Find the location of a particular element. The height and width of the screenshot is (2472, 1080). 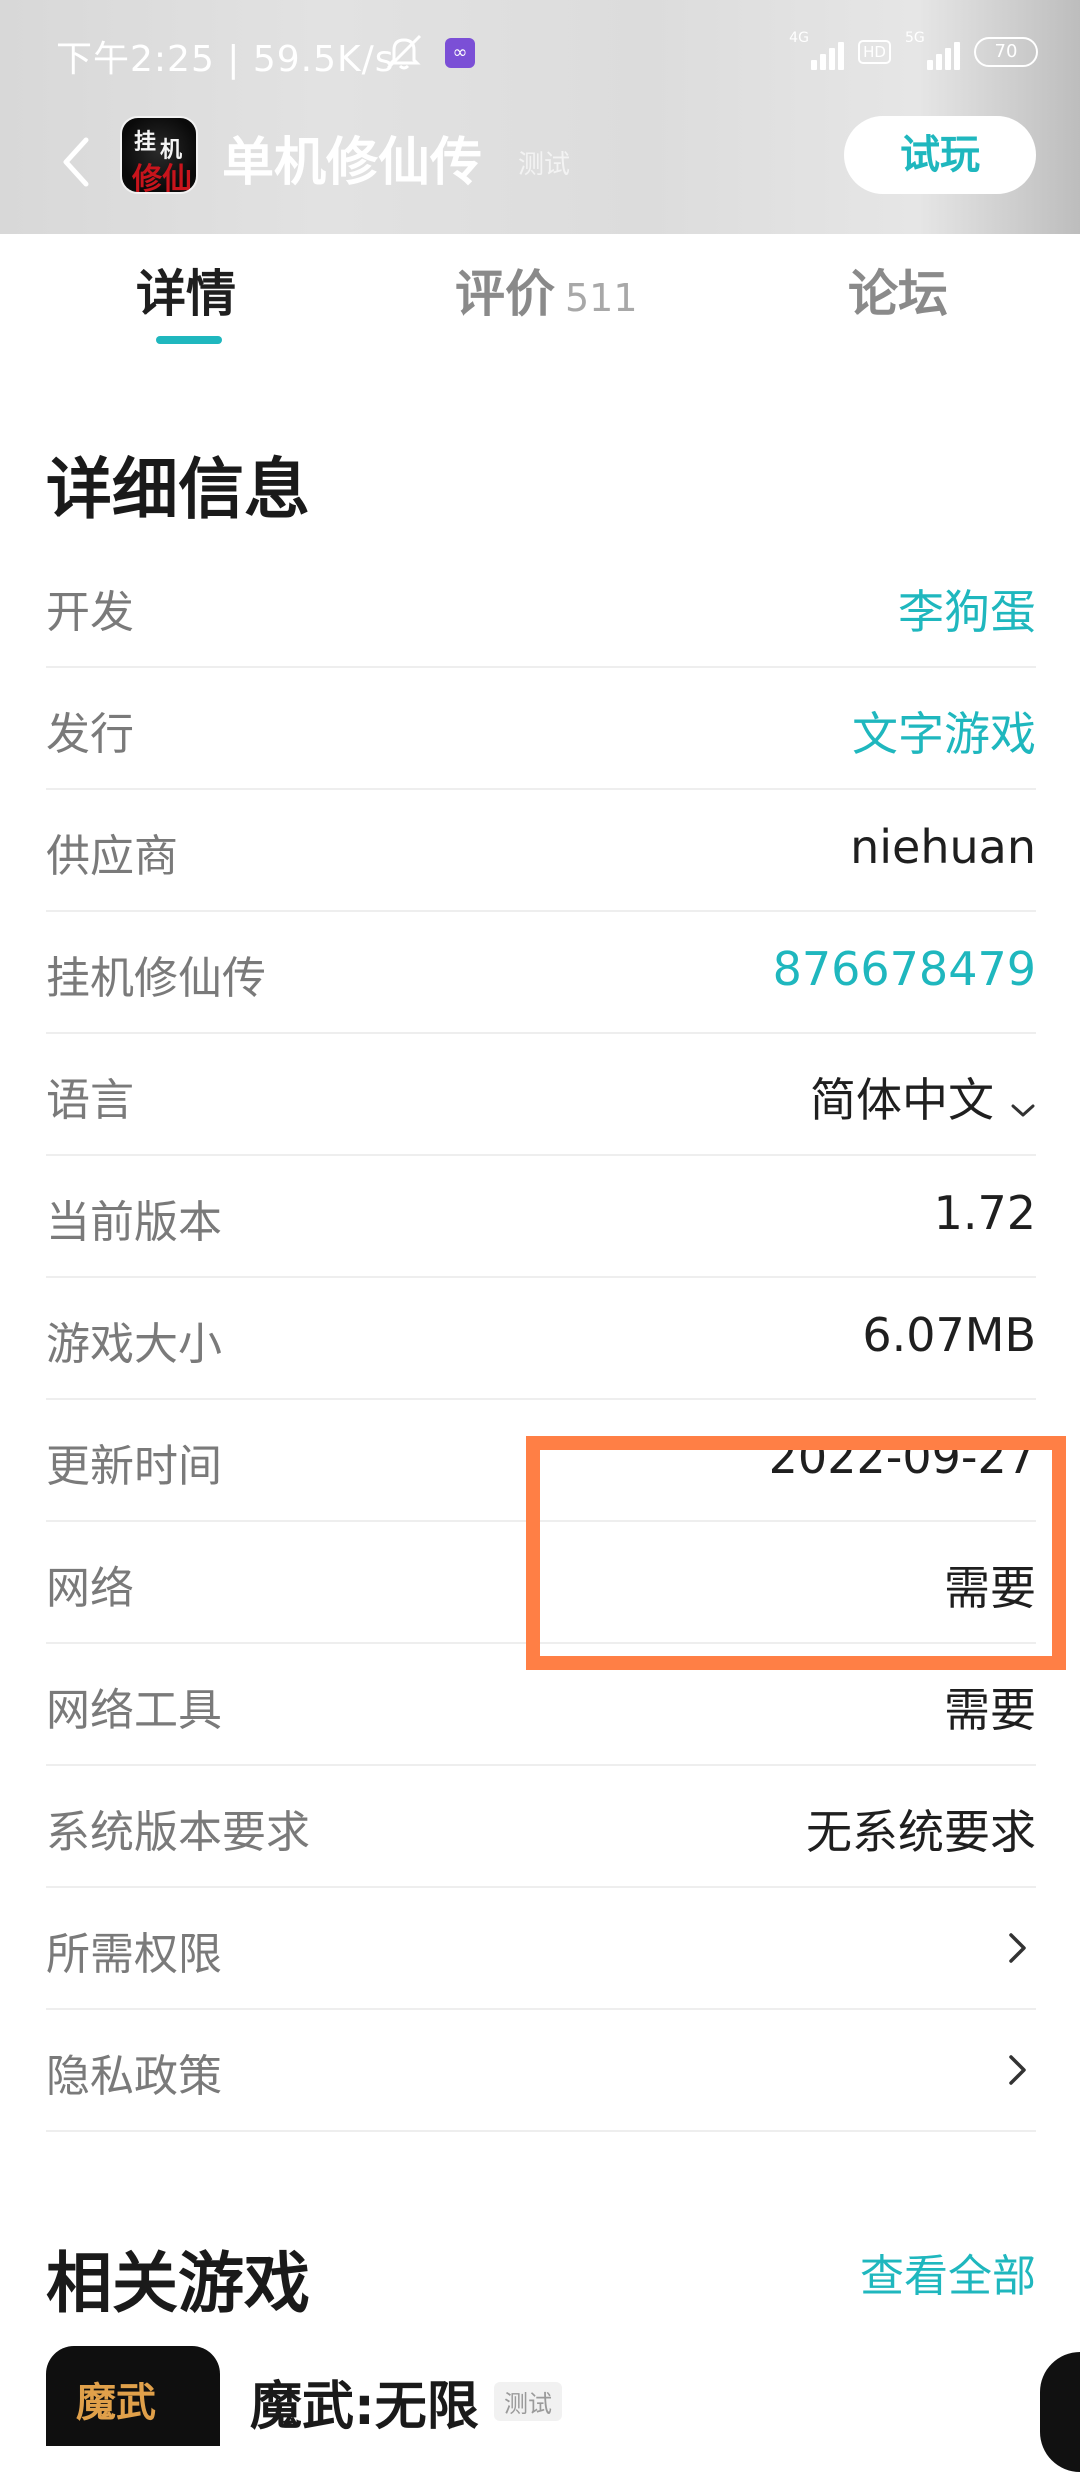

info-row-size: 游戏大小 6.07MB is located at coordinates (541, 1339).